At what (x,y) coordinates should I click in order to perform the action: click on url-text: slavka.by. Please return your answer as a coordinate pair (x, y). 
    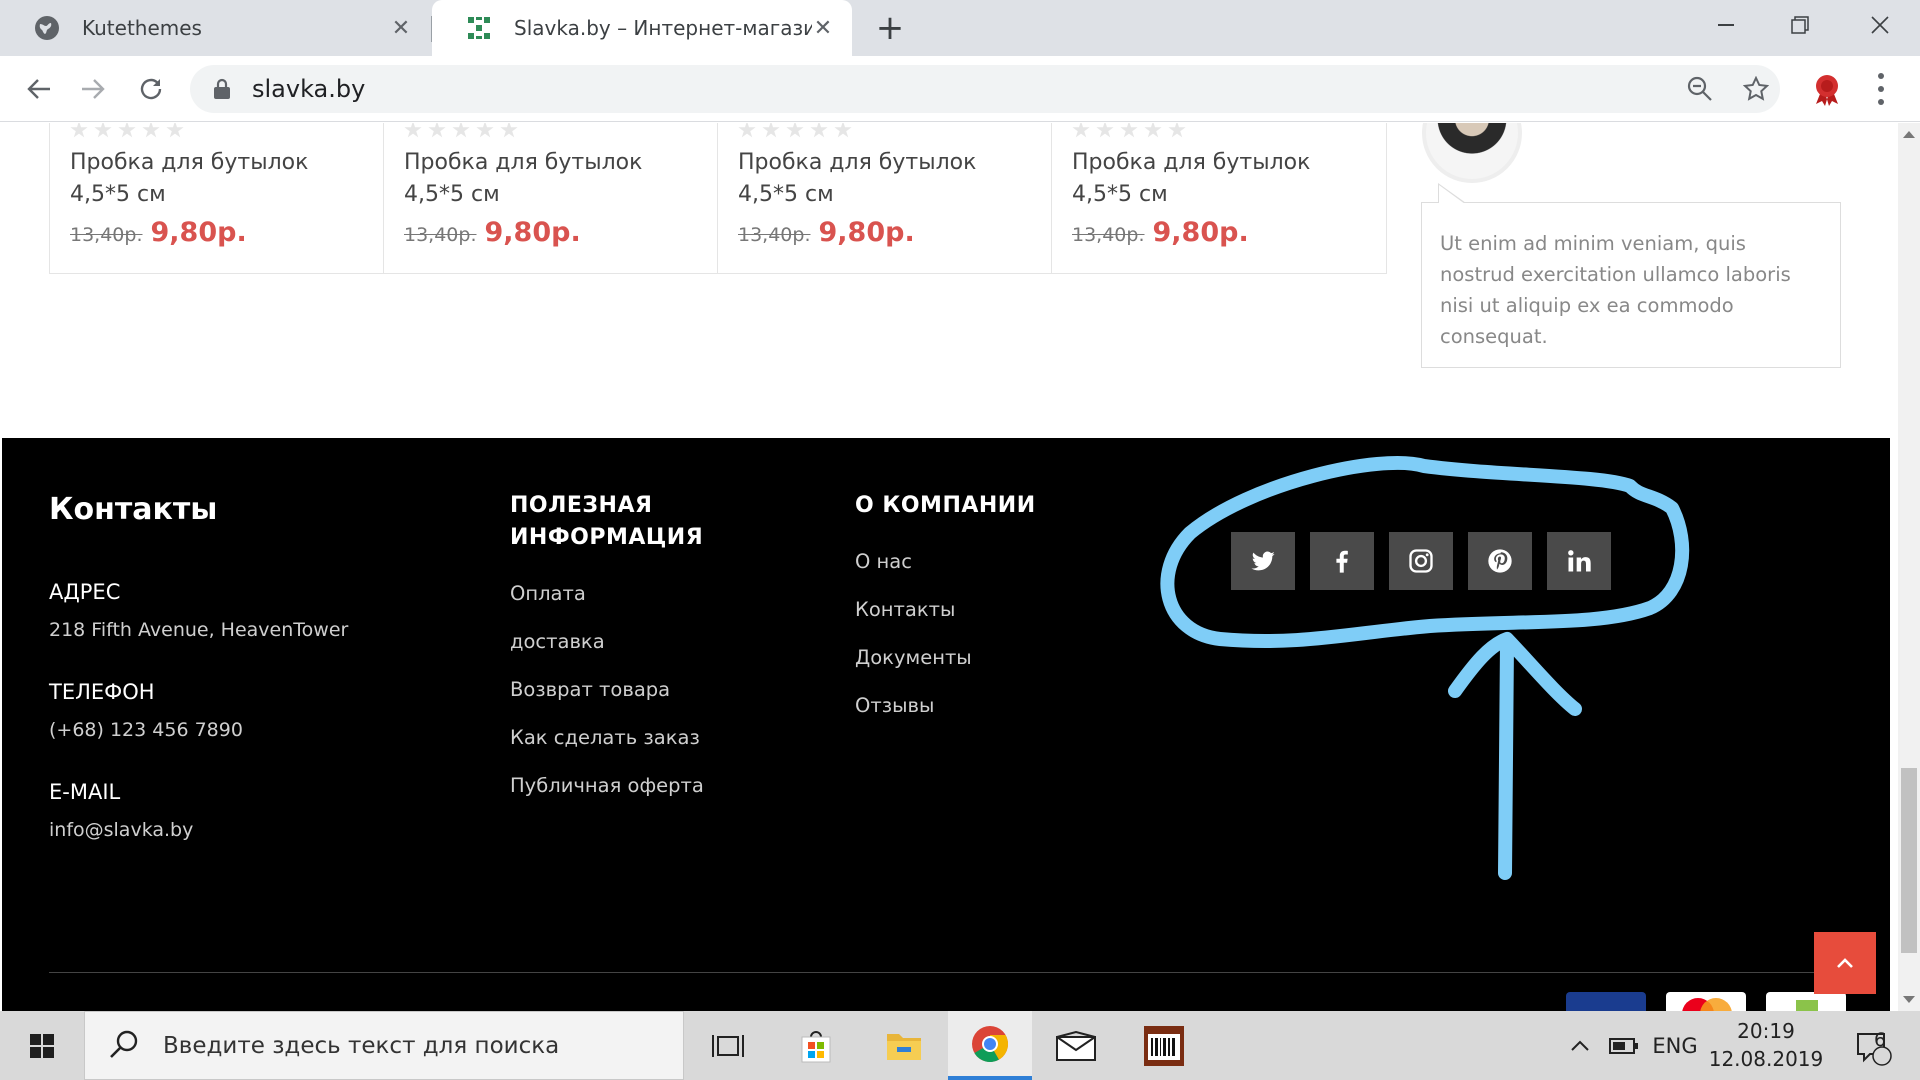
    Looking at the image, I should click on (309, 89).